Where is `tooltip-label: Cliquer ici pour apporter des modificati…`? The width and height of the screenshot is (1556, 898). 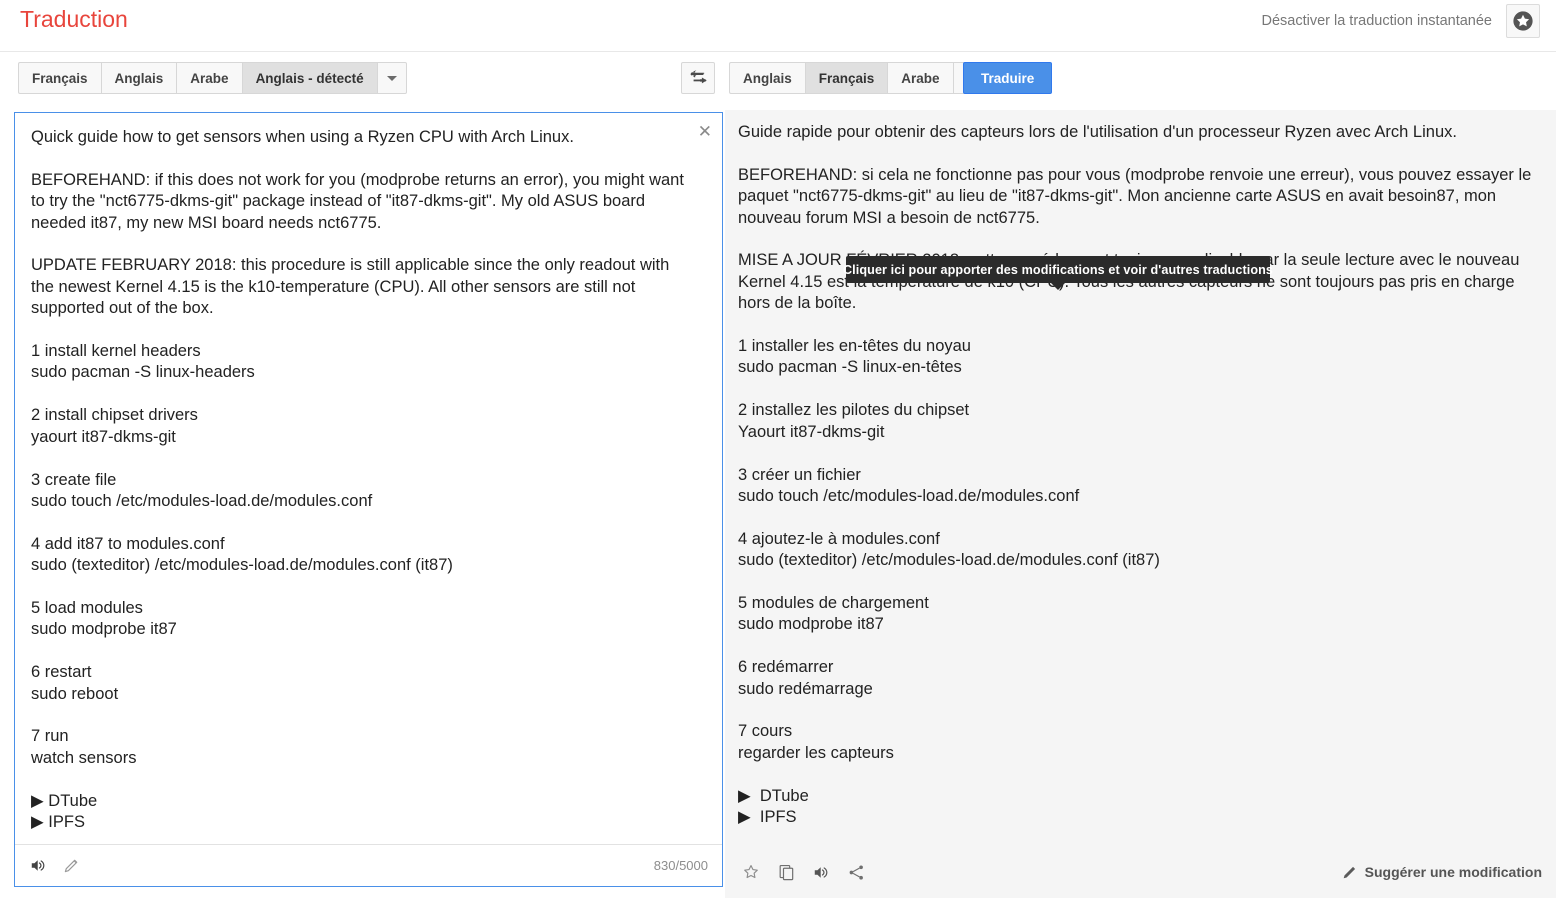
tooltip-label: Cliquer ici pour apporter des modificati… is located at coordinates (1058, 269).